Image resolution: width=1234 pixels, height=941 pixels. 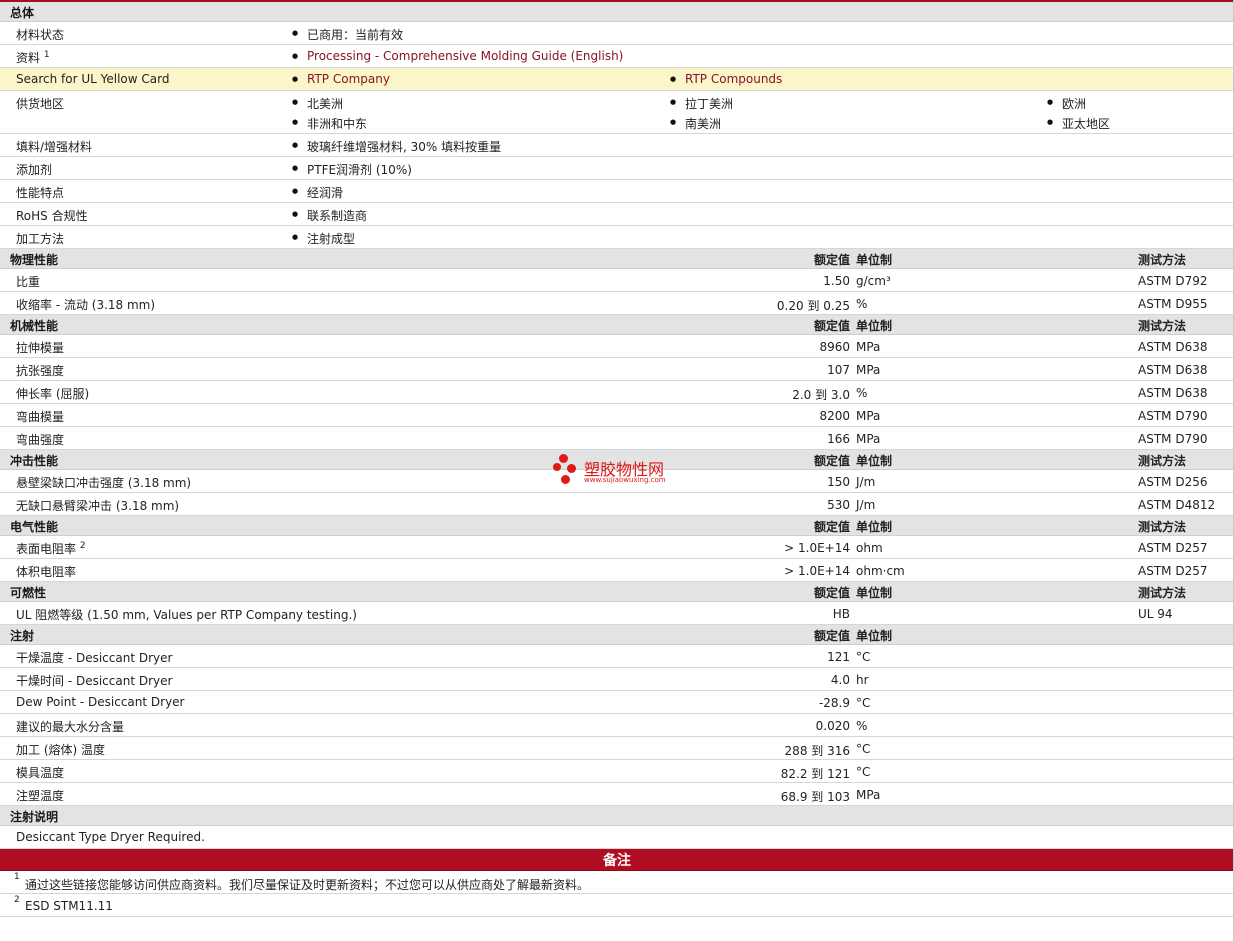 What do you see at coordinates (617, 526) in the screenshot?
I see `section-electrical-header: 电气性能 额定值 单位制 测试方法` at bounding box center [617, 526].